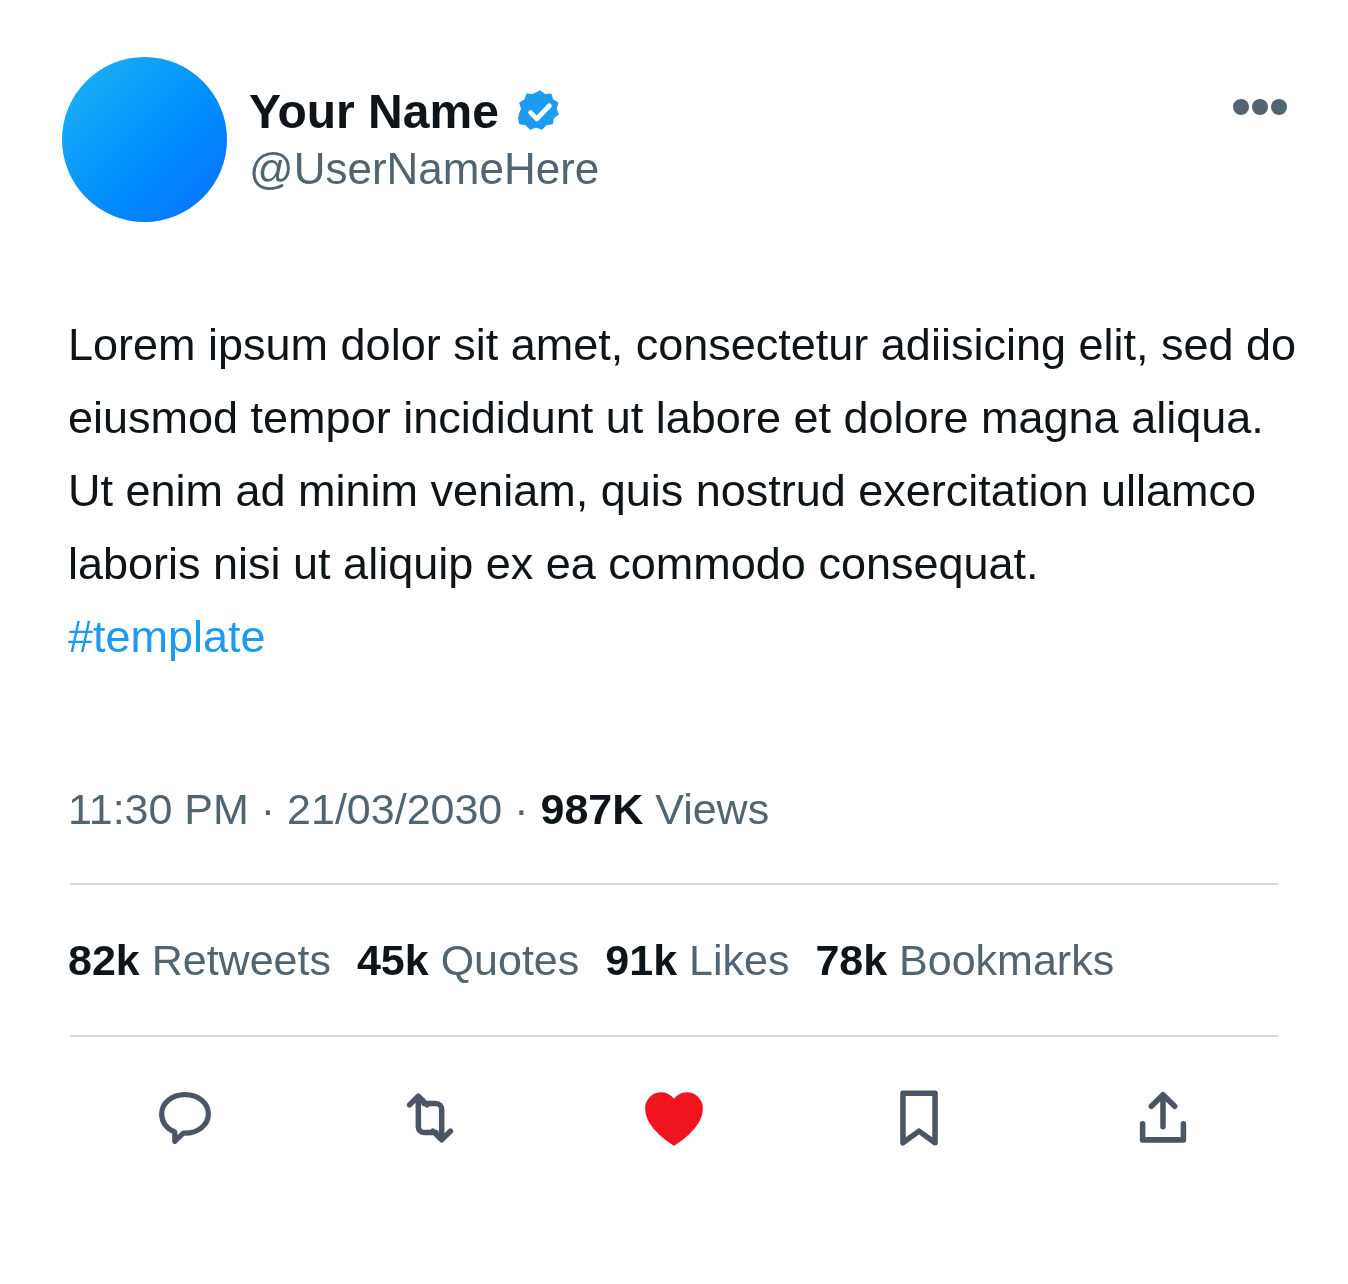 The width and height of the screenshot is (1348, 1284). Describe the element at coordinates (697, 960) in the screenshot. I see `stat-count: 91k Likes` at that location.